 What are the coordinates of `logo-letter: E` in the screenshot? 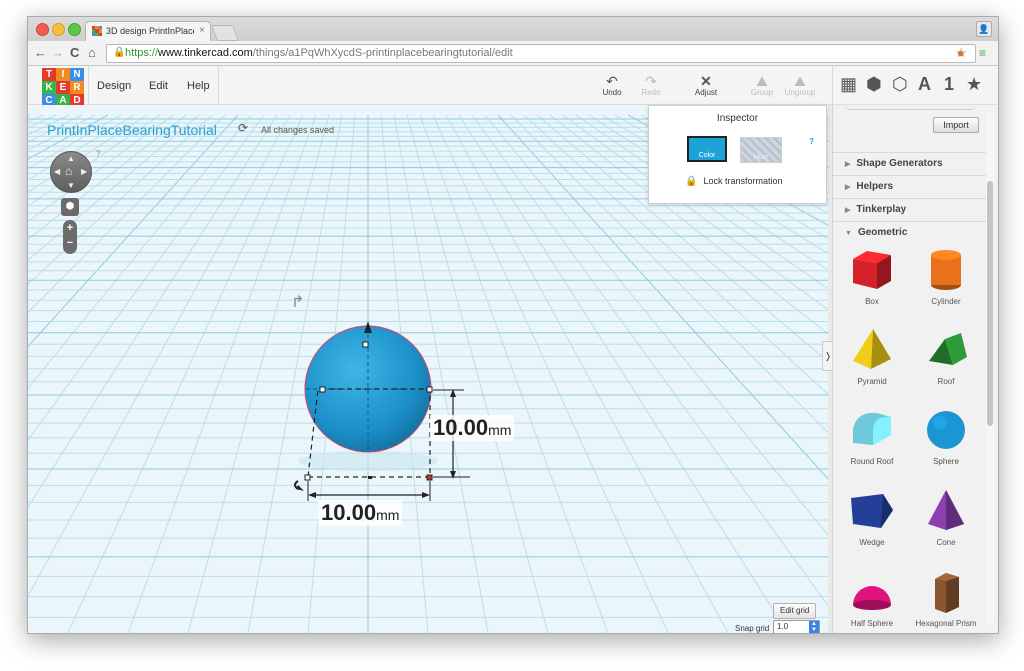 It's located at (63, 87).